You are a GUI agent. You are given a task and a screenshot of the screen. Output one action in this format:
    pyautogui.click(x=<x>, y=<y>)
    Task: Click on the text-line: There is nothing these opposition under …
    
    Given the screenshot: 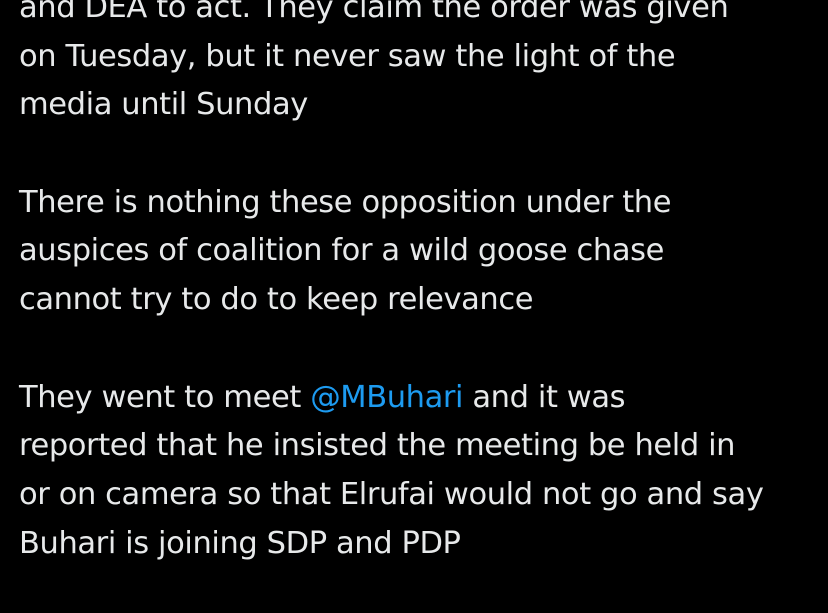 What is the action you would take?
    pyautogui.click(x=345, y=202)
    